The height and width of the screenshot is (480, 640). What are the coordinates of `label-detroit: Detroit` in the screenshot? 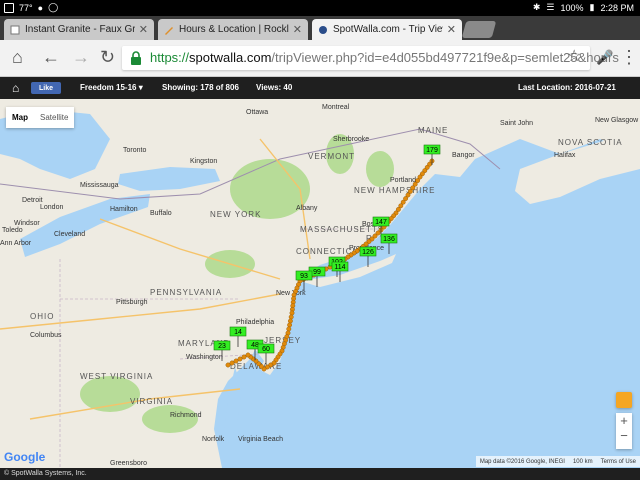 It's located at (32, 200).